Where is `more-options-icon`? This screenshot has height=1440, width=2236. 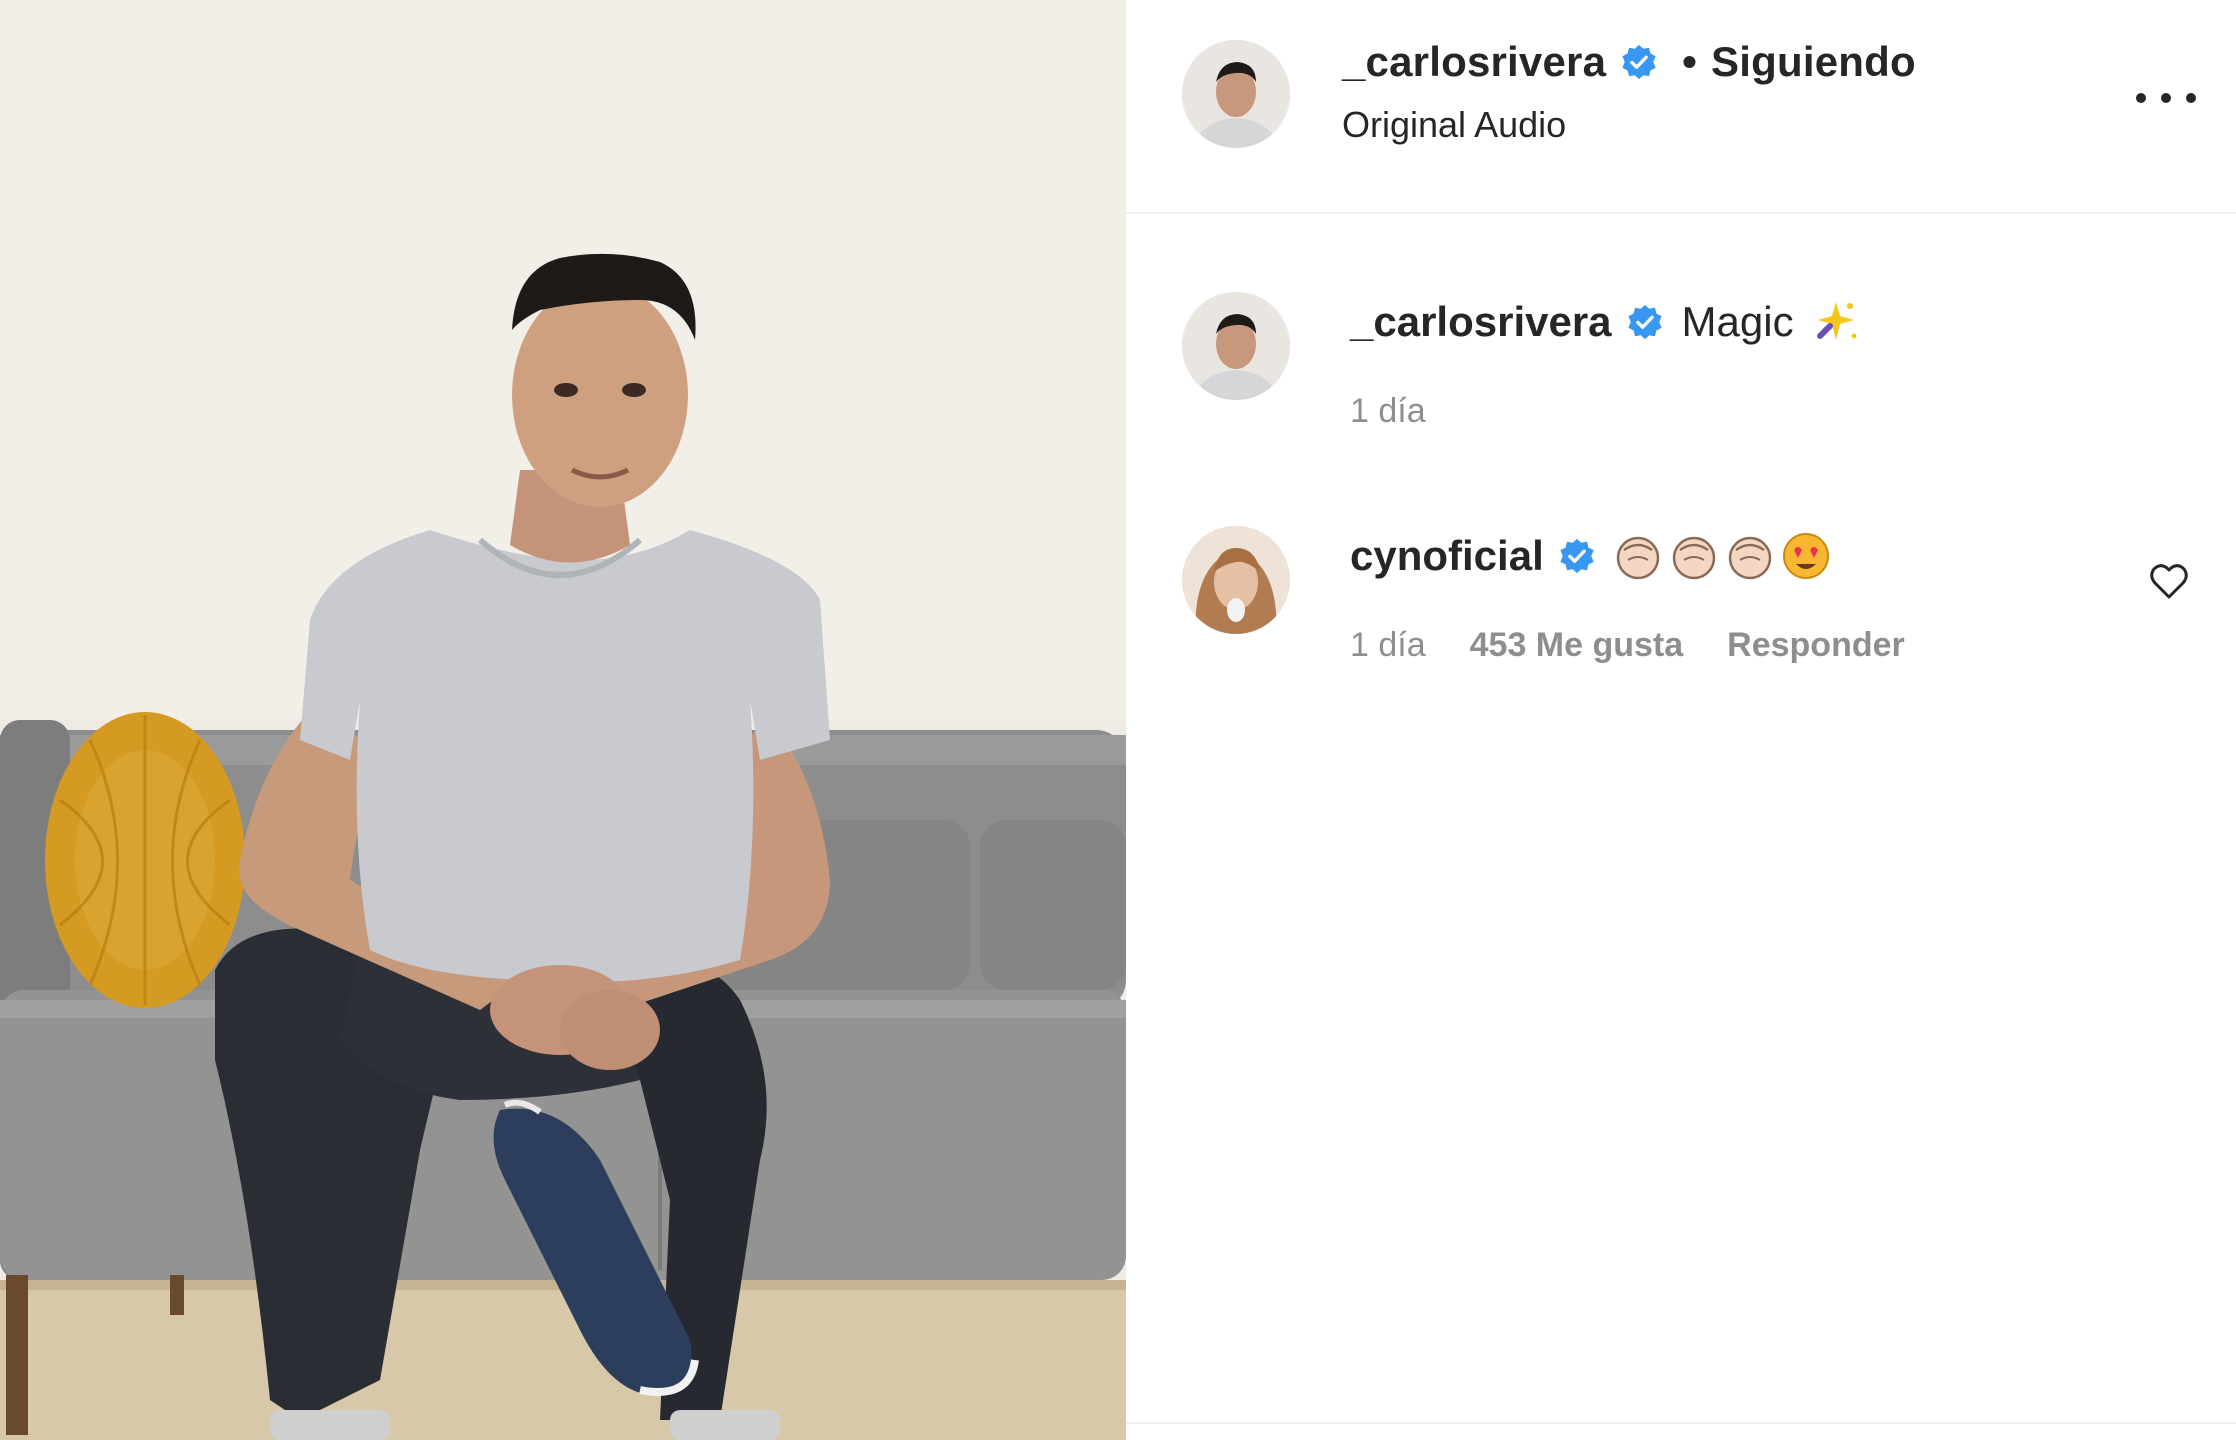
more-options-icon is located at coordinates (2166, 98).